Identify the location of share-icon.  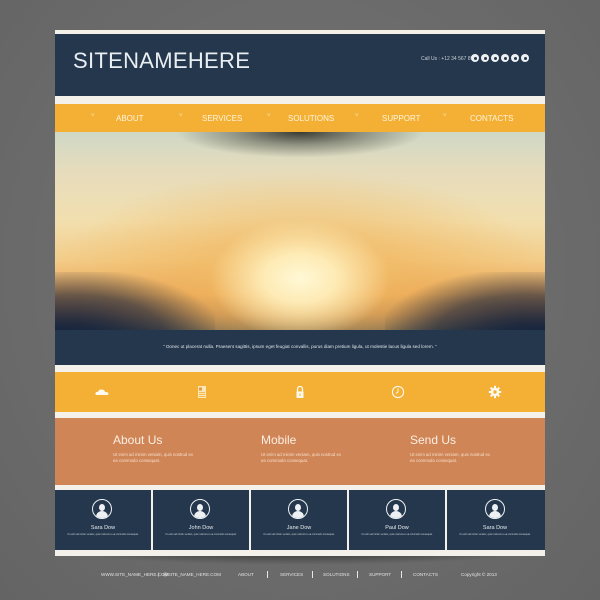
(505, 58).